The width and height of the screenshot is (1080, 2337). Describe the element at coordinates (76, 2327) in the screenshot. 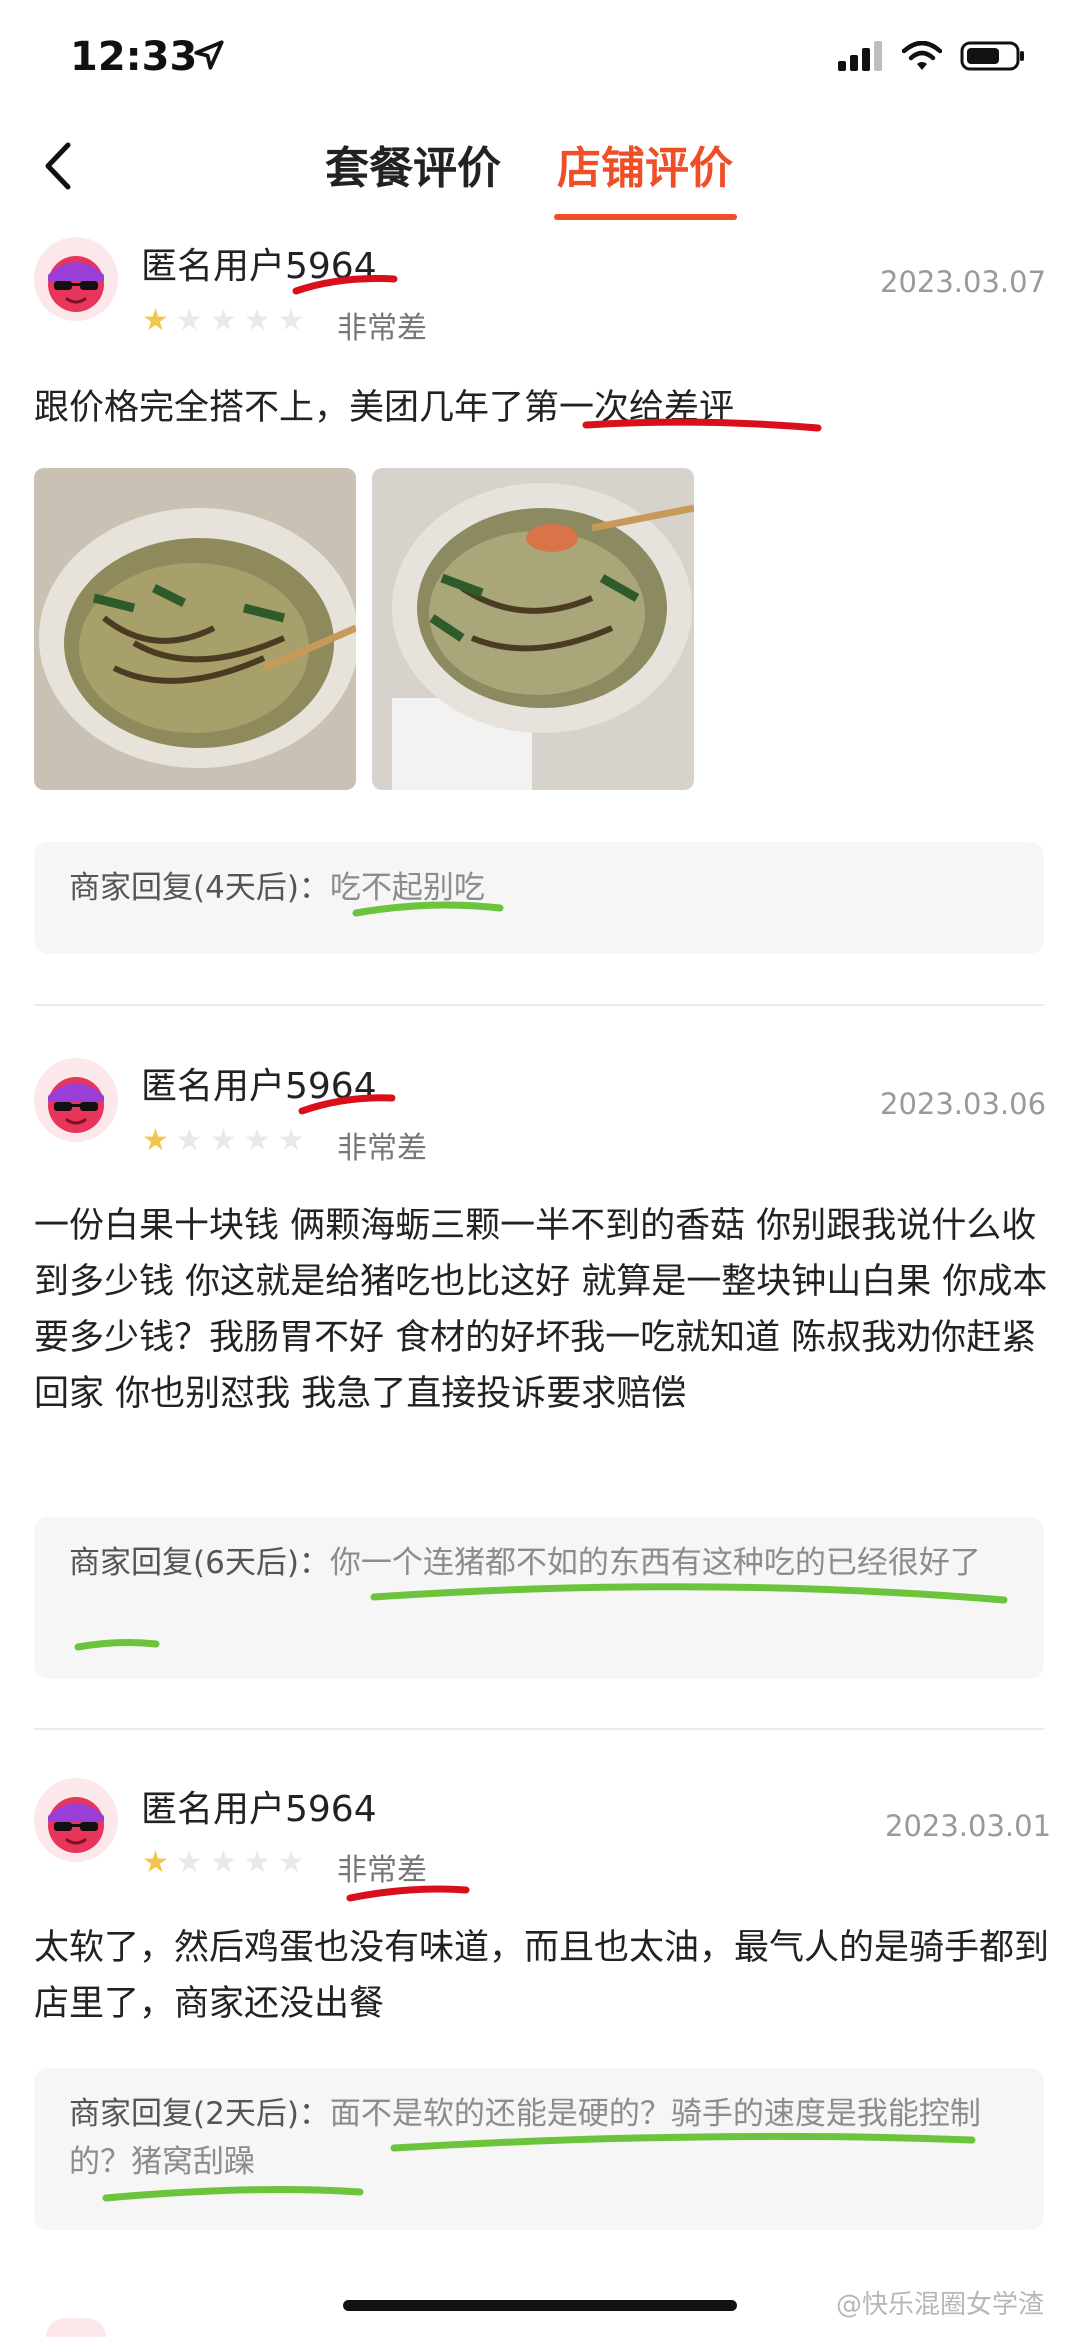

I see `avatar` at that location.